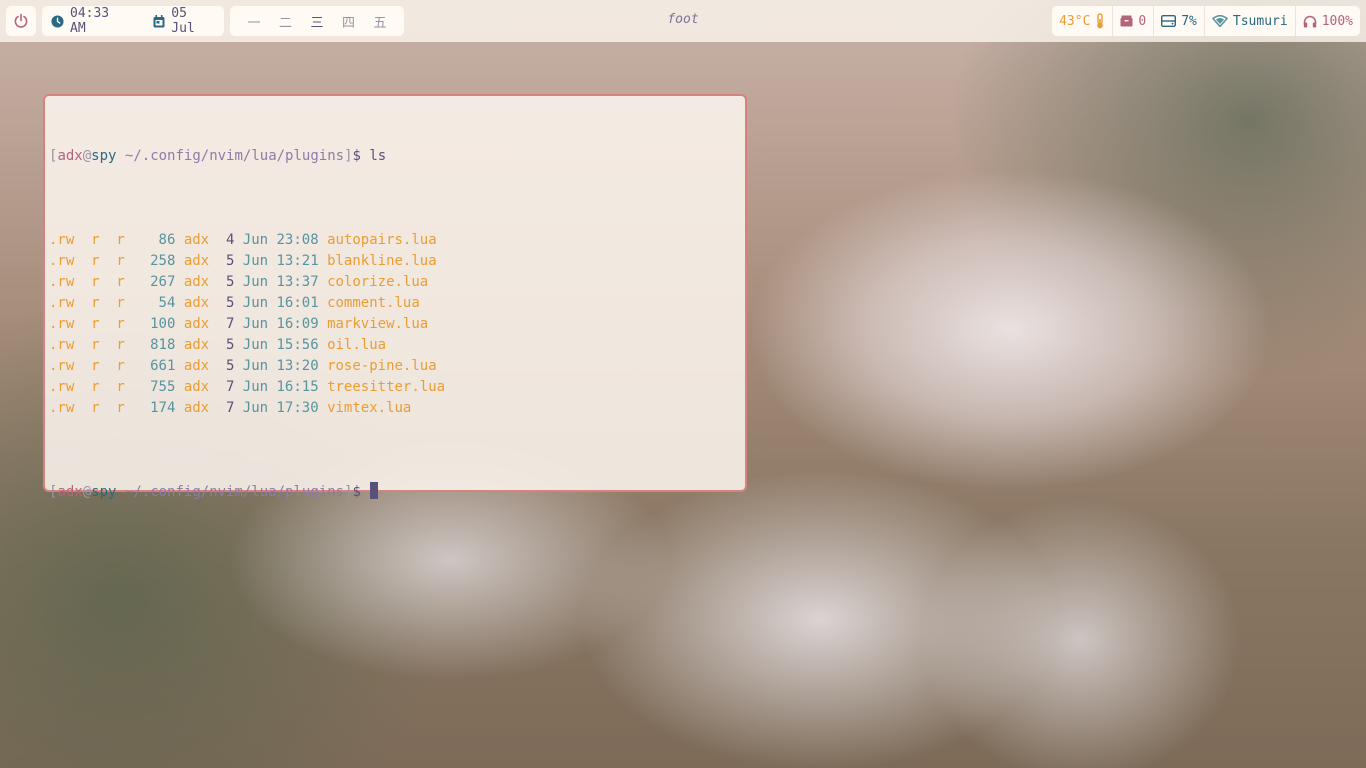 The height and width of the screenshot is (768, 1366). What do you see at coordinates (382, 261) in the screenshot?
I see `file-name: blankline.lua` at bounding box center [382, 261].